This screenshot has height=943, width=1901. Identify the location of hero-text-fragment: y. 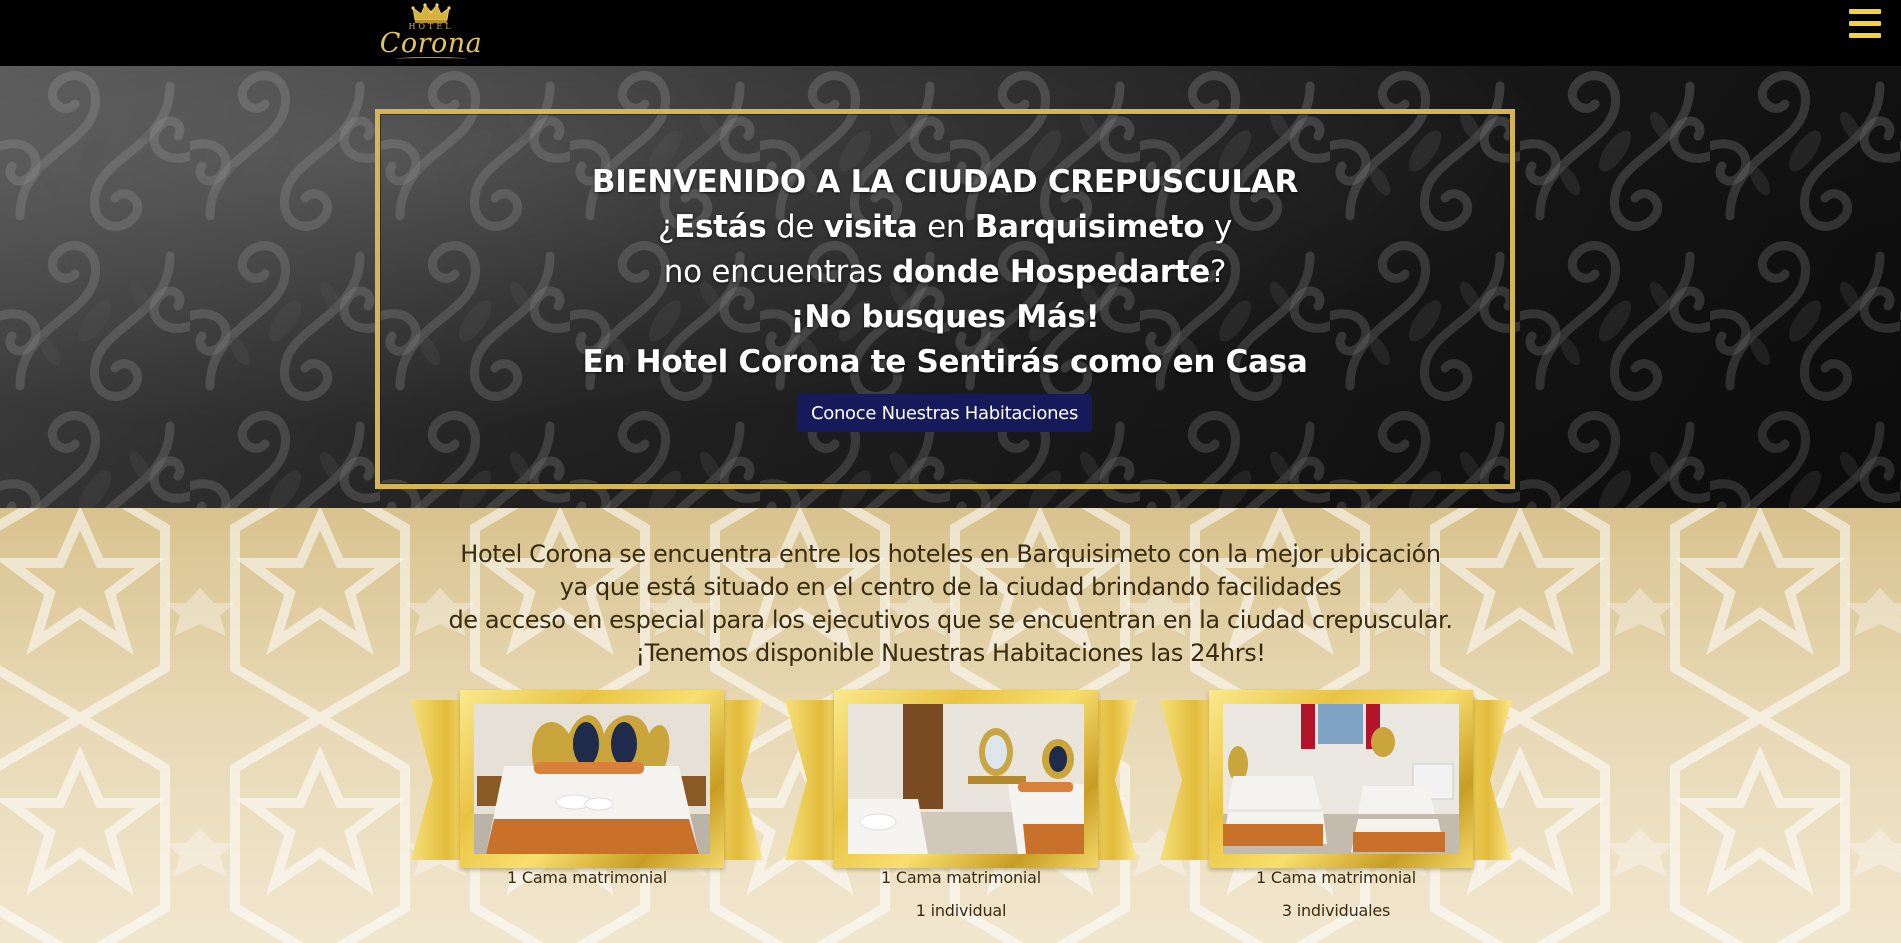
(1218, 227).